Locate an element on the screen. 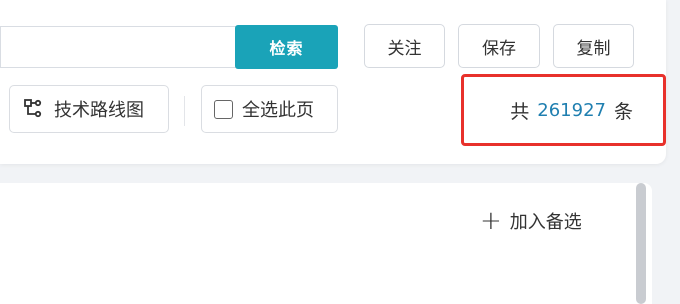 This screenshot has width=680, height=304. roadmap-icon is located at coordinates (33, 108).